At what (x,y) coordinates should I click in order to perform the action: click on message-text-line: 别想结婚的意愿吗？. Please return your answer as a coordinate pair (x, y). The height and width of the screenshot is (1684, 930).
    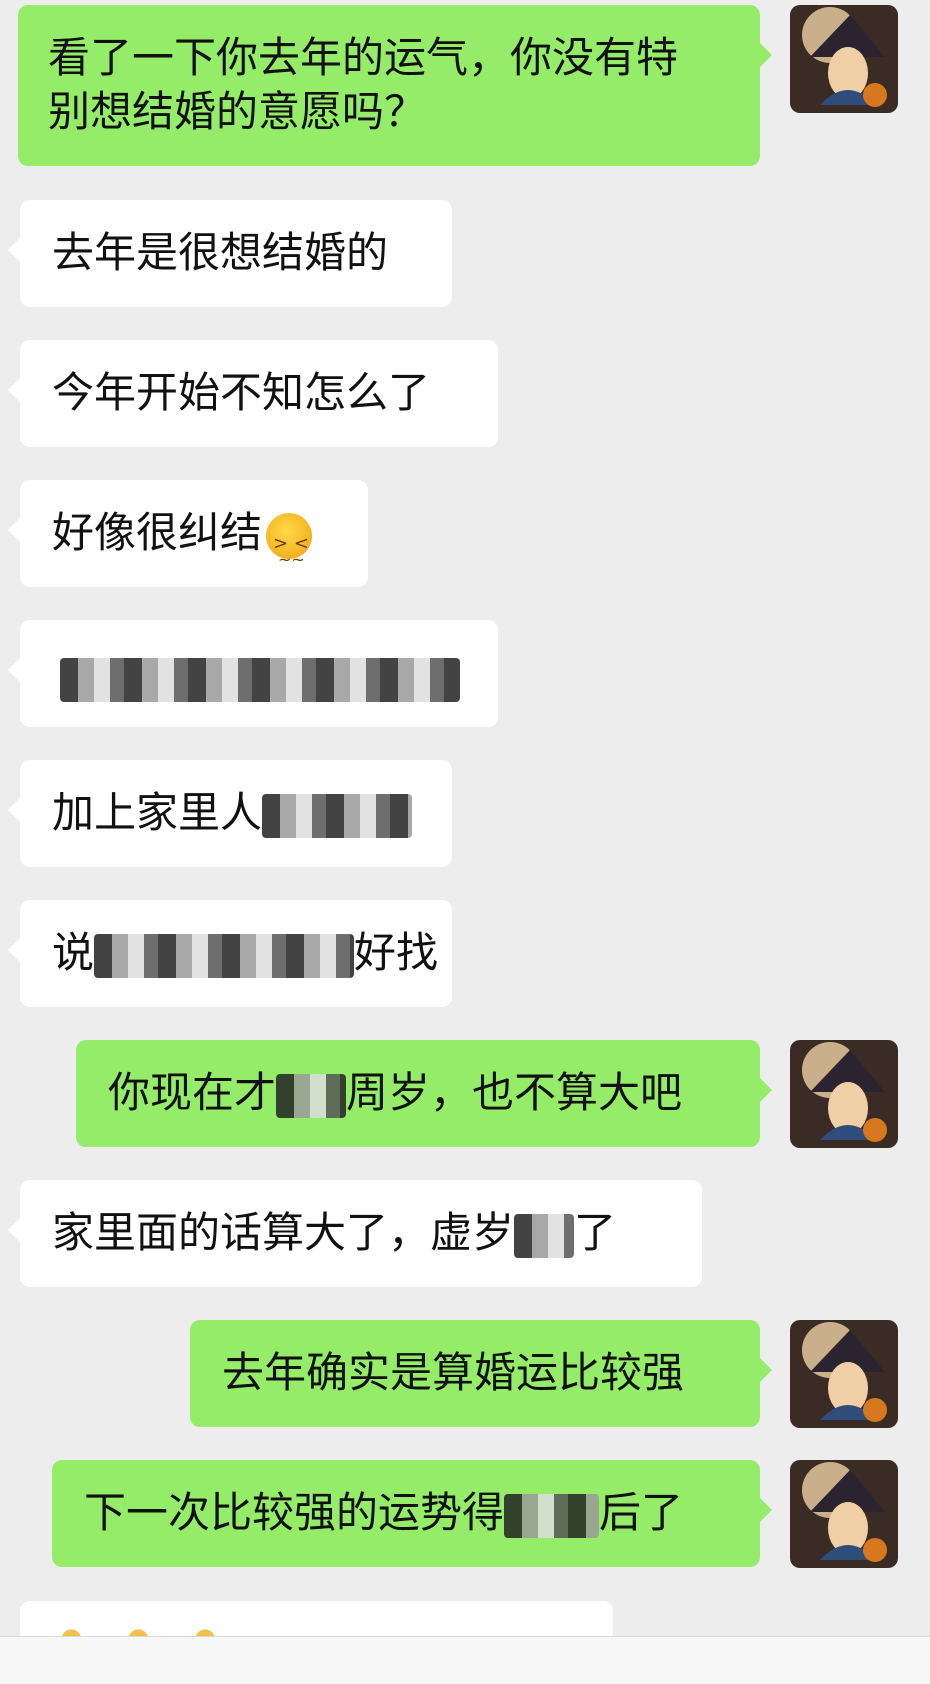
    Looking at the image, I should click on (237, 111).